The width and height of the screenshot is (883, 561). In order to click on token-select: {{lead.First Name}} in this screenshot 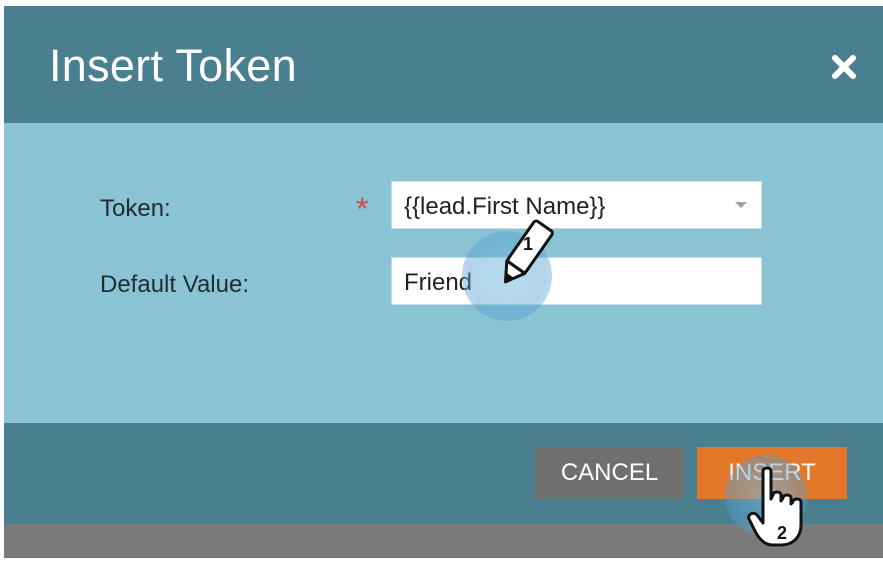, I will do `click(576, 205)`.